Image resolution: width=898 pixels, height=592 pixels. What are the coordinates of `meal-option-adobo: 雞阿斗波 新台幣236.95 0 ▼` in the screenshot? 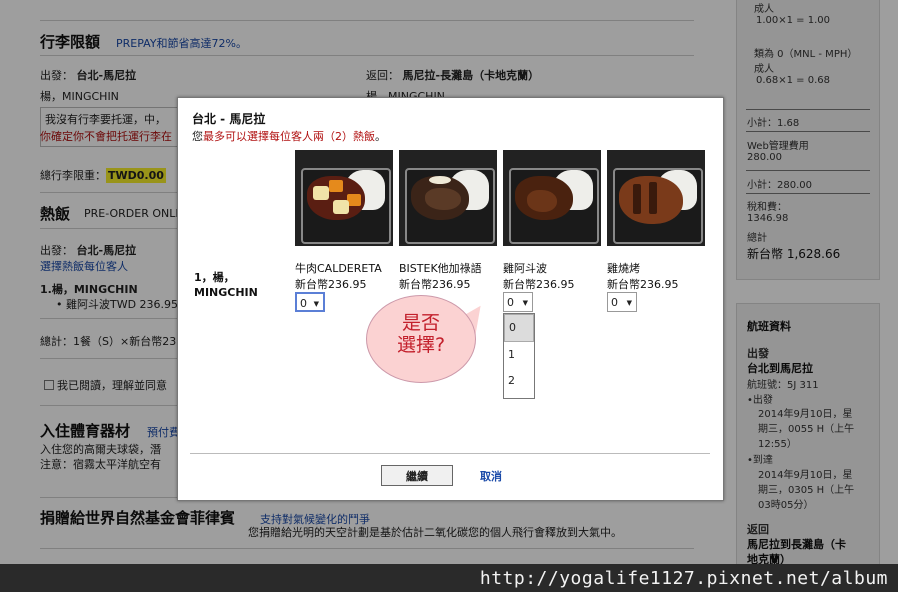 It's located at (552, 231).